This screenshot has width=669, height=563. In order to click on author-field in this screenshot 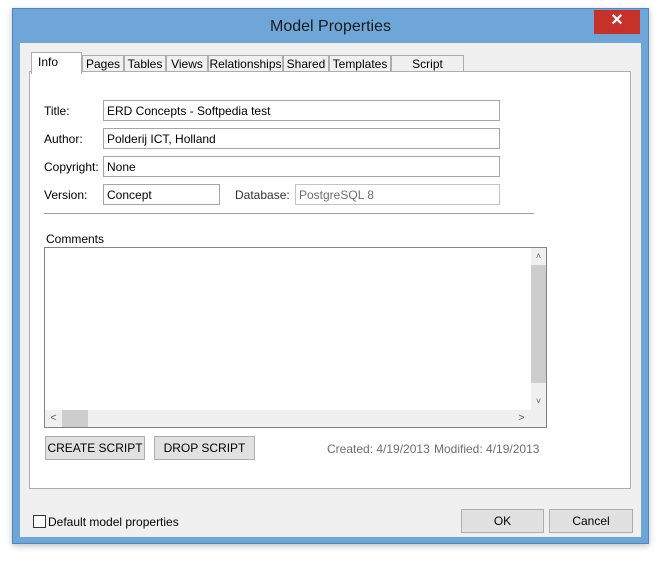, I will do `click(301, 138)`.